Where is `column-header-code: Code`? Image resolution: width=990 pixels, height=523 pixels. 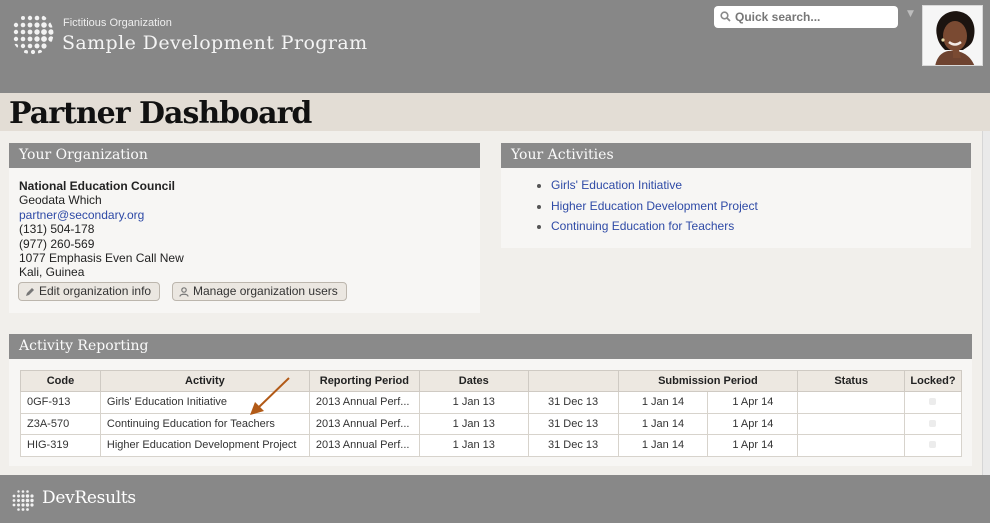
column-header-code: Code is located at coordinates (60, 381).